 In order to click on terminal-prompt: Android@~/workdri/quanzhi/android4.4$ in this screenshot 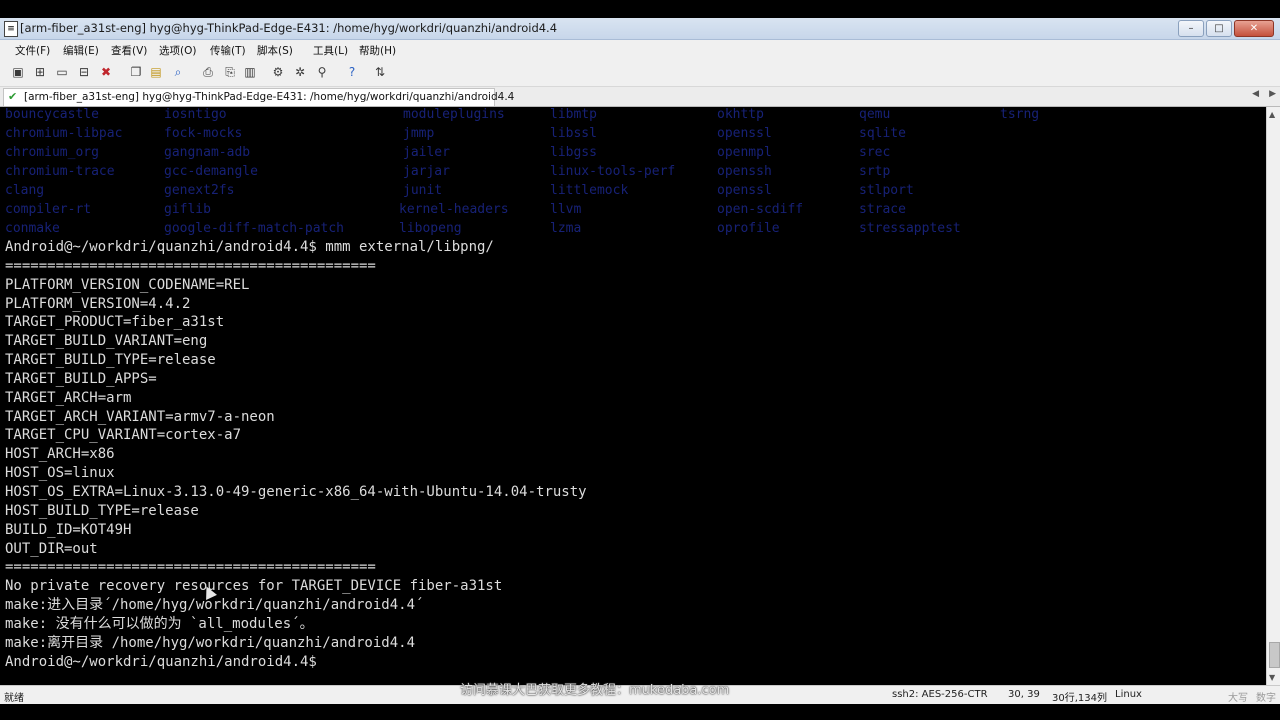, I will do `click(296, 662)`.